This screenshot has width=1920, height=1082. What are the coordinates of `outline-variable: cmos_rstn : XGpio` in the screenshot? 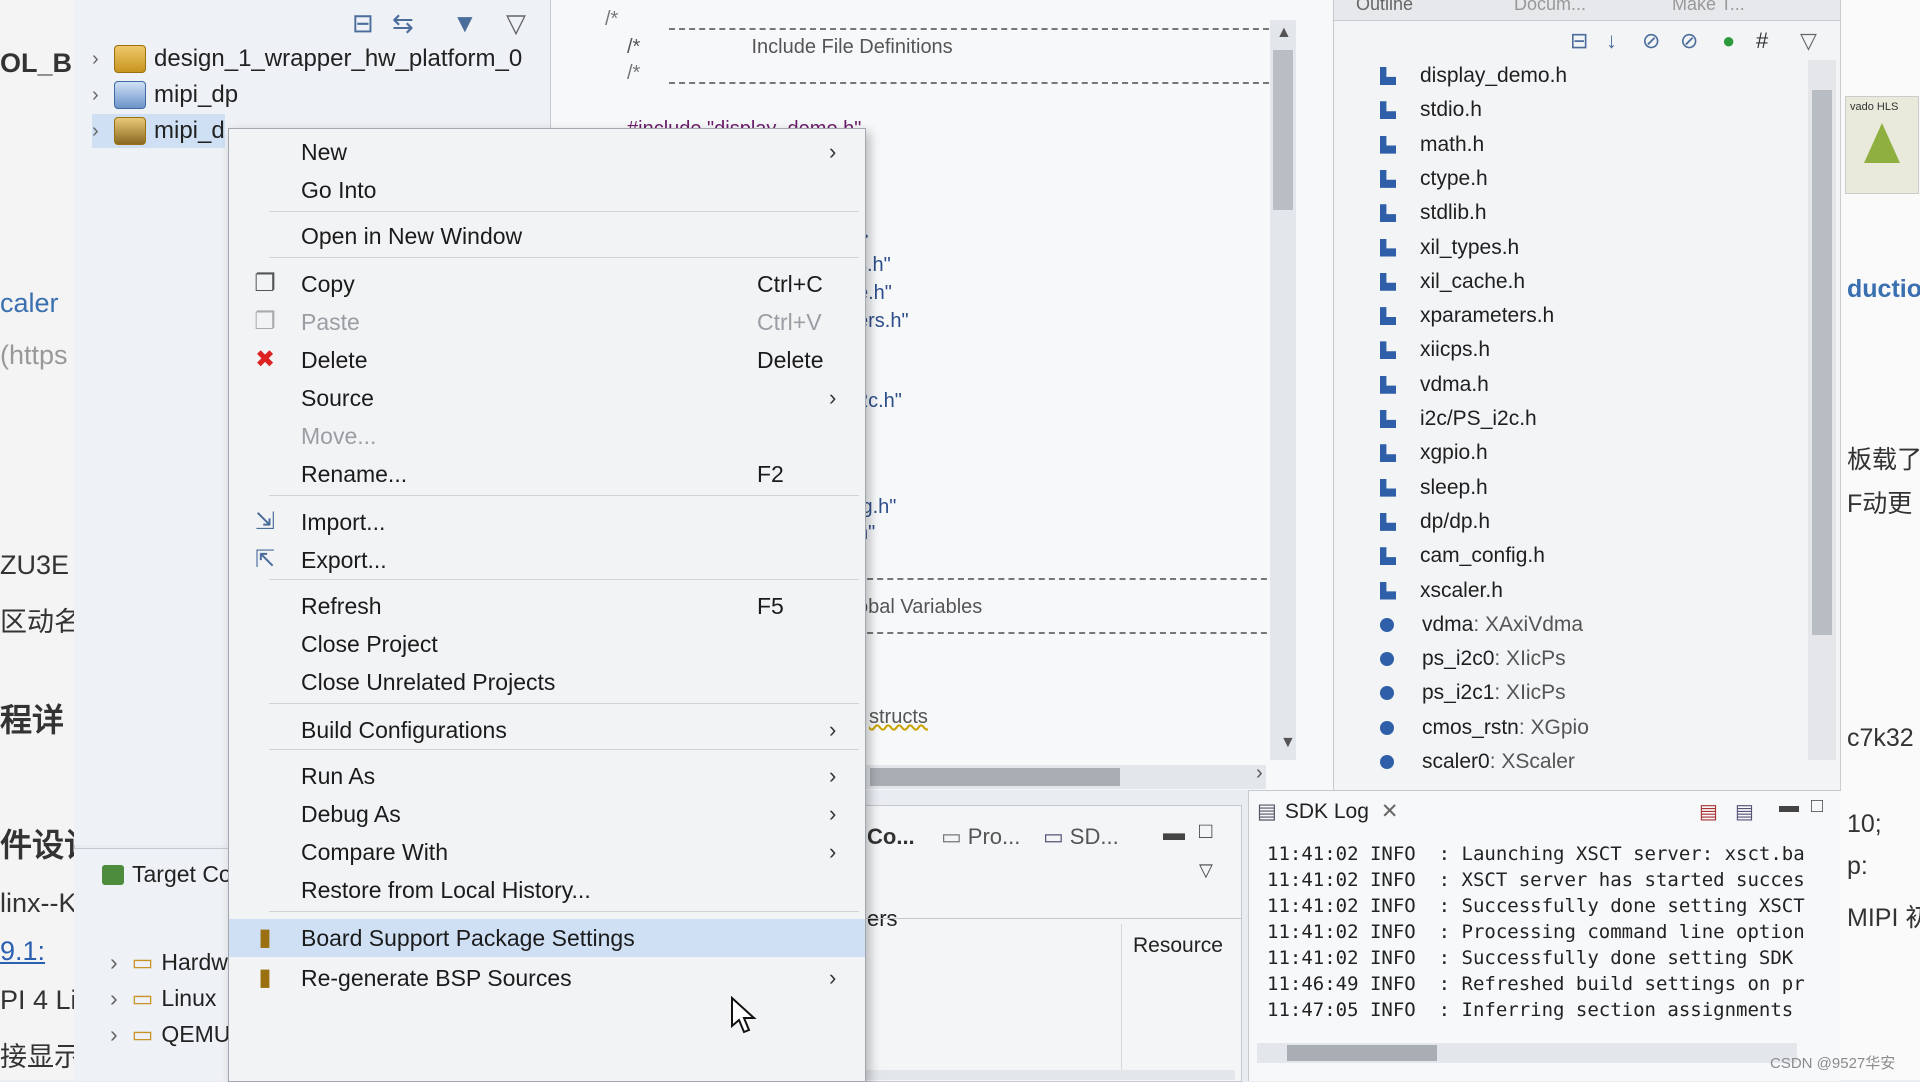 It's located at (1484, 728).